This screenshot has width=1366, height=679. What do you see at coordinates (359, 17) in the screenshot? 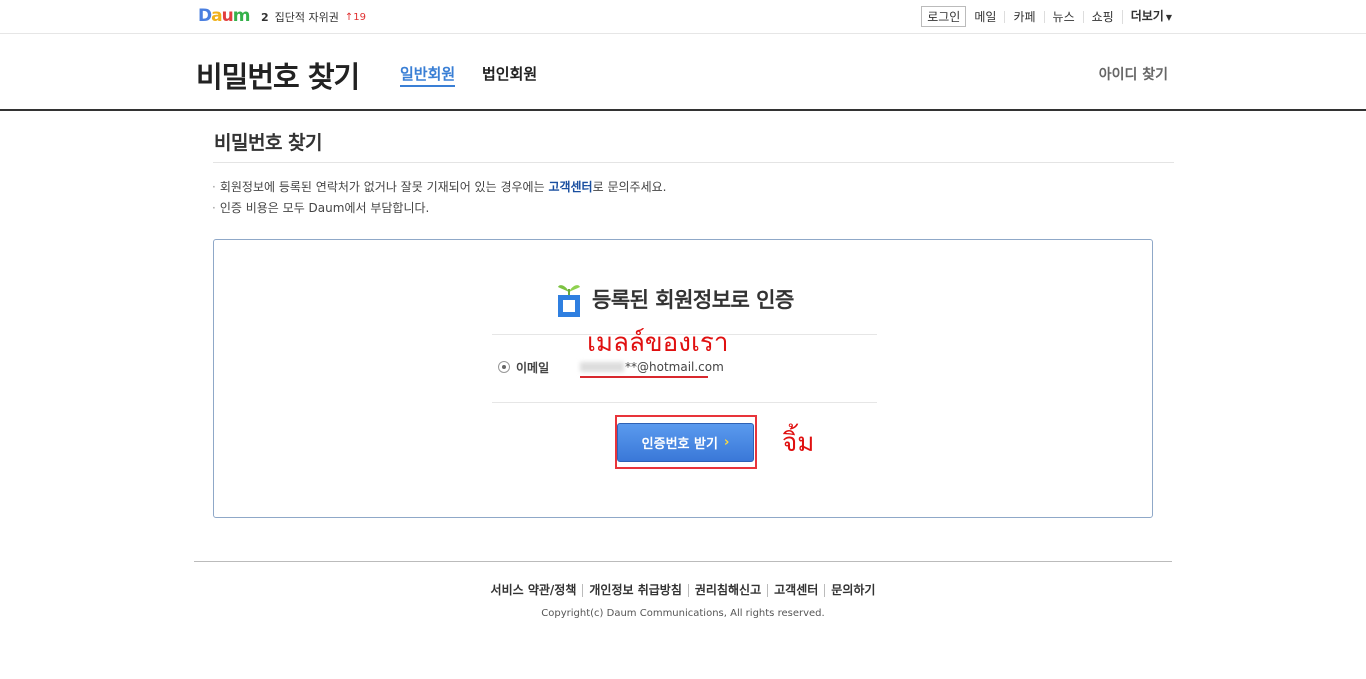
I see `rank-change-value: 19` at bounding box center [359, 17].